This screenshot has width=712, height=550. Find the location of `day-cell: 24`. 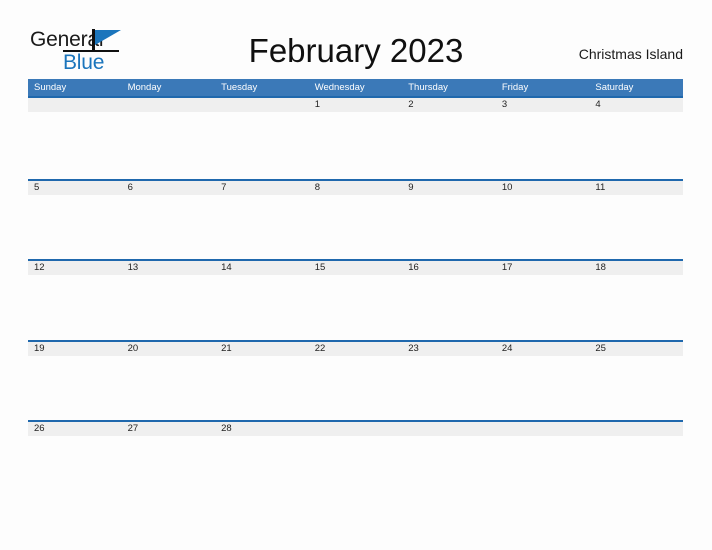

day-cell: 24 is located at coordinates (543, 349).